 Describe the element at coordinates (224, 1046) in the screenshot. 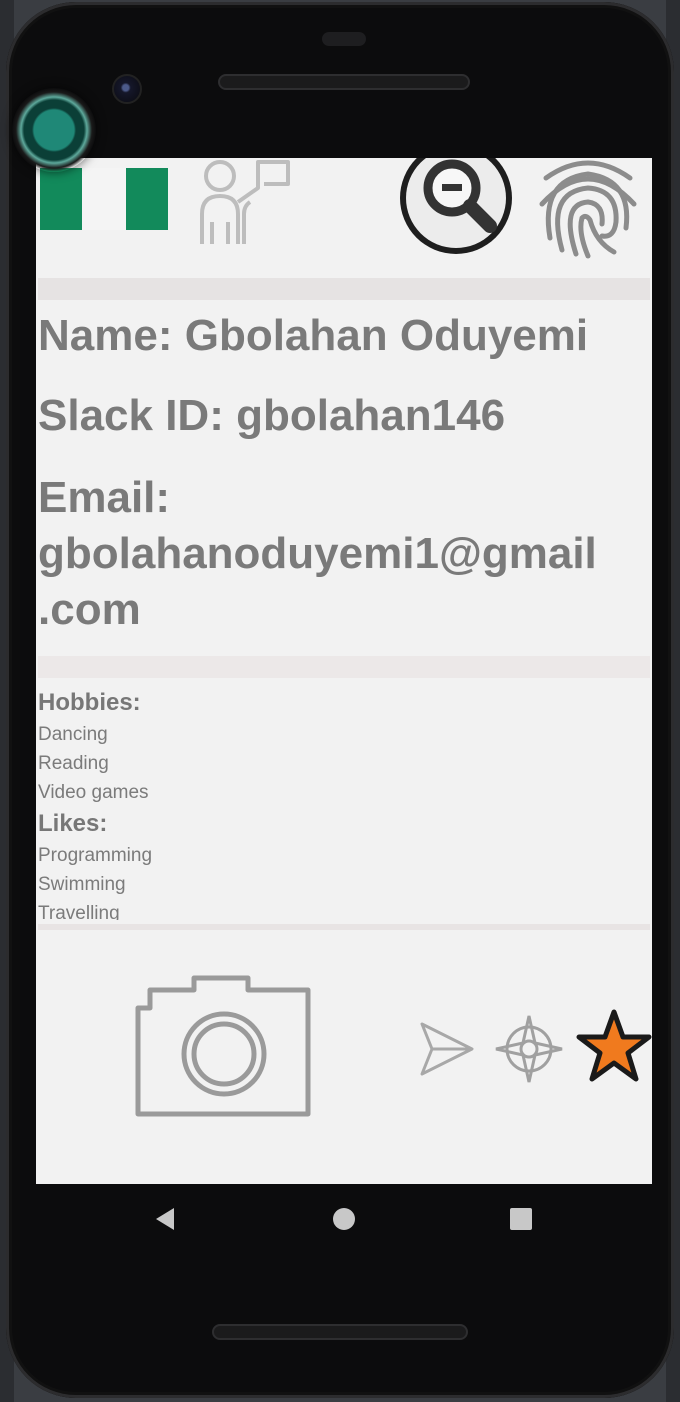

I see `camera-icon` at that location.